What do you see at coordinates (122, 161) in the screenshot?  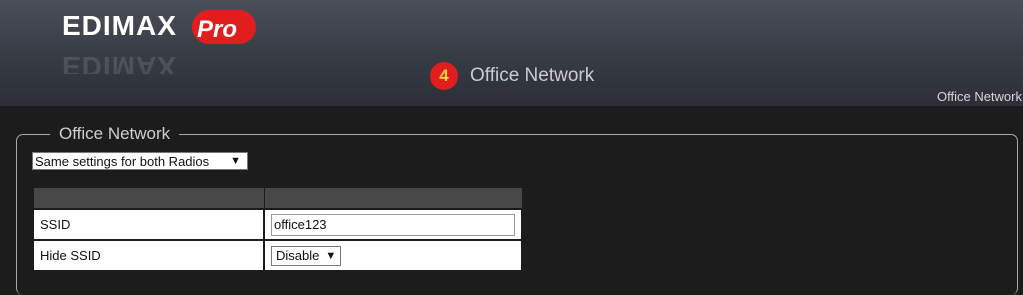 I see `radio-mode-value: Same settings for both Radios` at bounding box center [122, 161].